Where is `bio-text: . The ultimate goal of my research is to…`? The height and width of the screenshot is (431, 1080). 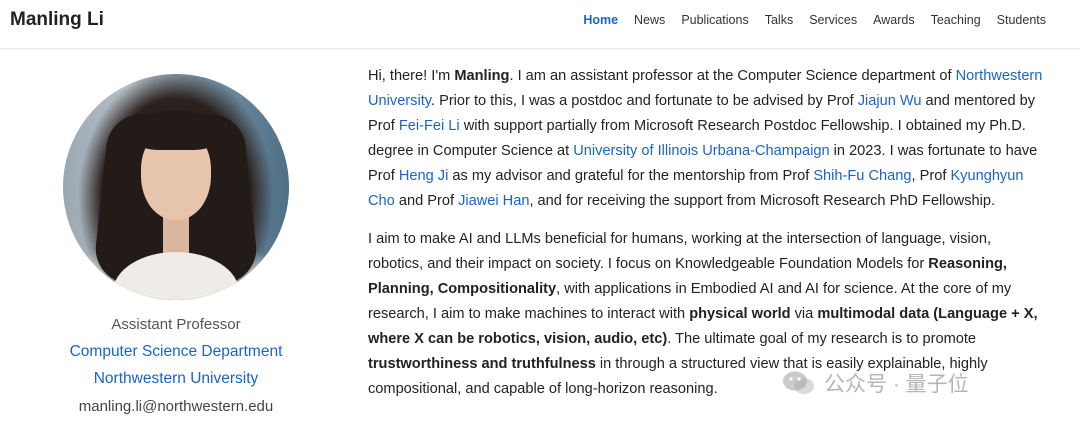 bio-text: . The ultimate goal of my research is to… is located at coordinates (822, 339).